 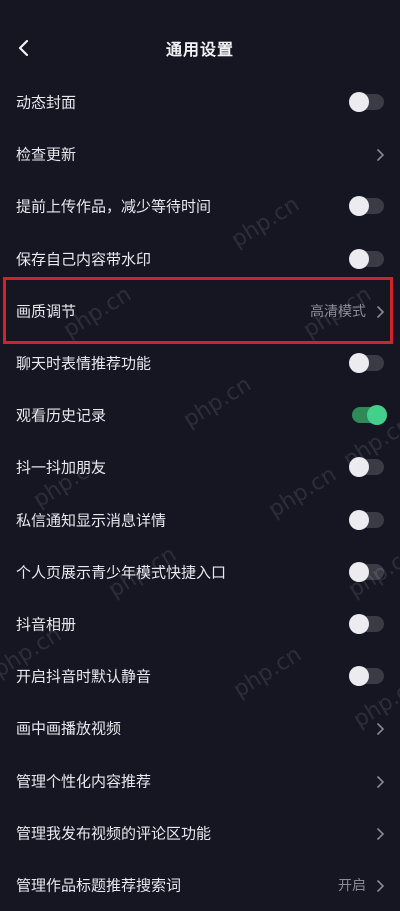 I want to click on setting-label: 抖音相册, so click(x=46, y=624).